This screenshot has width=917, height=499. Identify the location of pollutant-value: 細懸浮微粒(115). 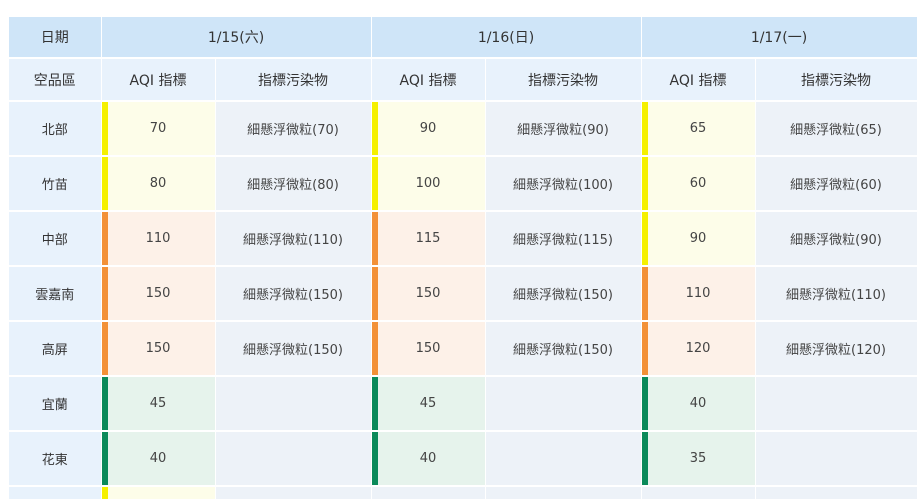
(563, 239).